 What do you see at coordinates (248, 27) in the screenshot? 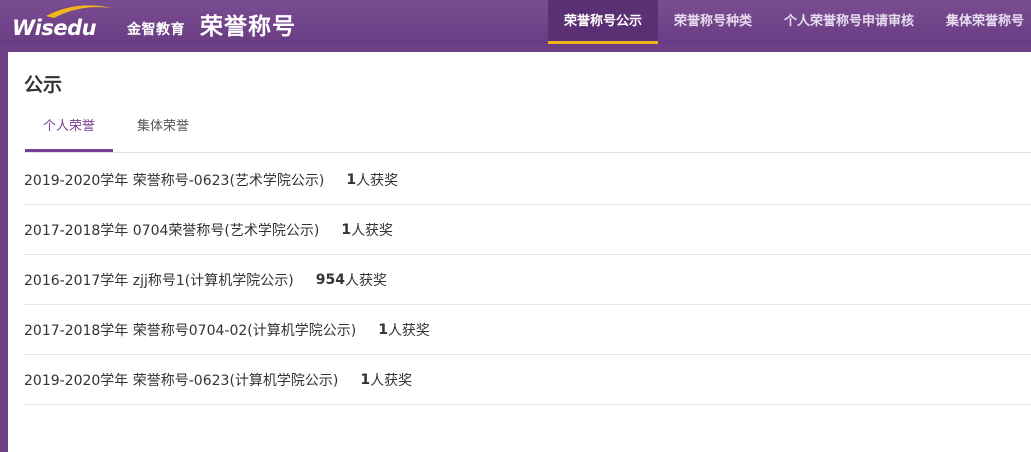
I see `app-title: 荣誉称号` at bounding box center [248, 27].